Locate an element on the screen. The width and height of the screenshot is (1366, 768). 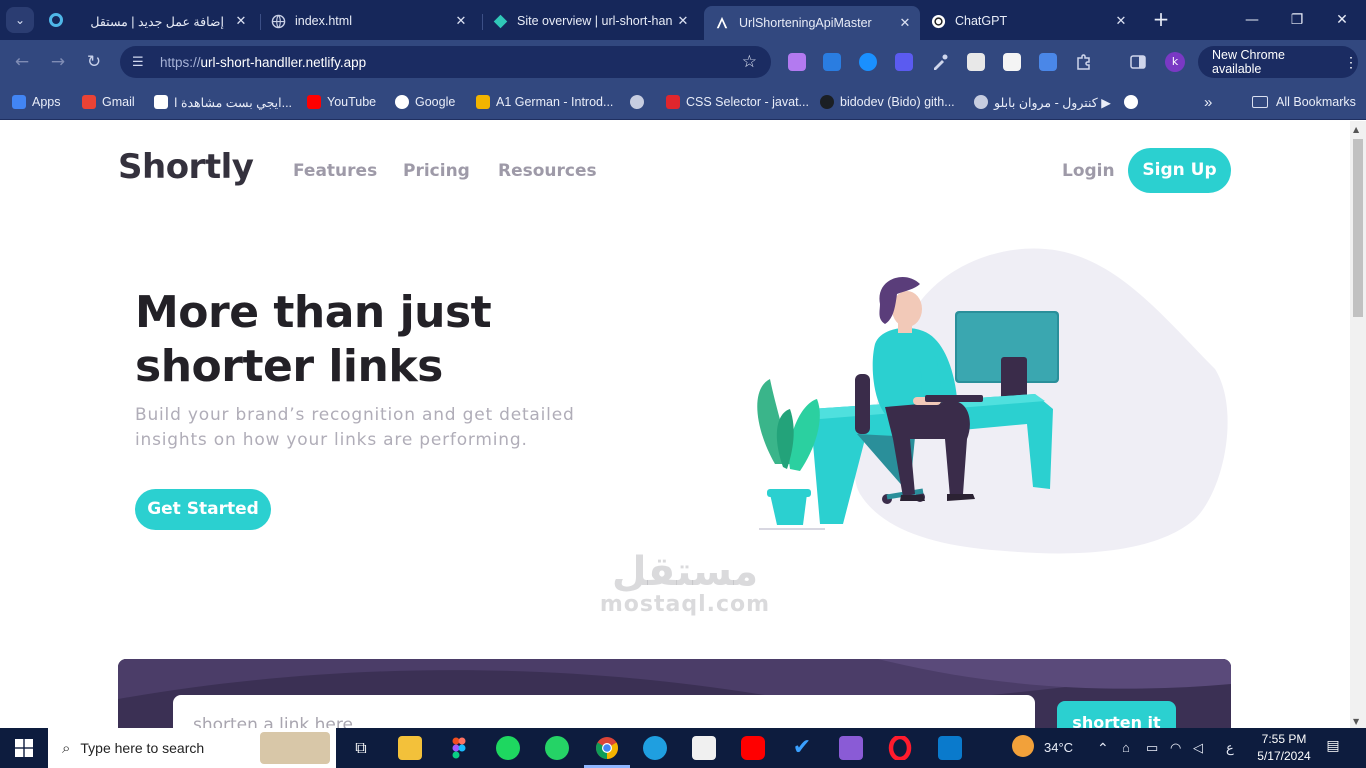
site-info-icon: ☰ is located at coordinates (140, 62).